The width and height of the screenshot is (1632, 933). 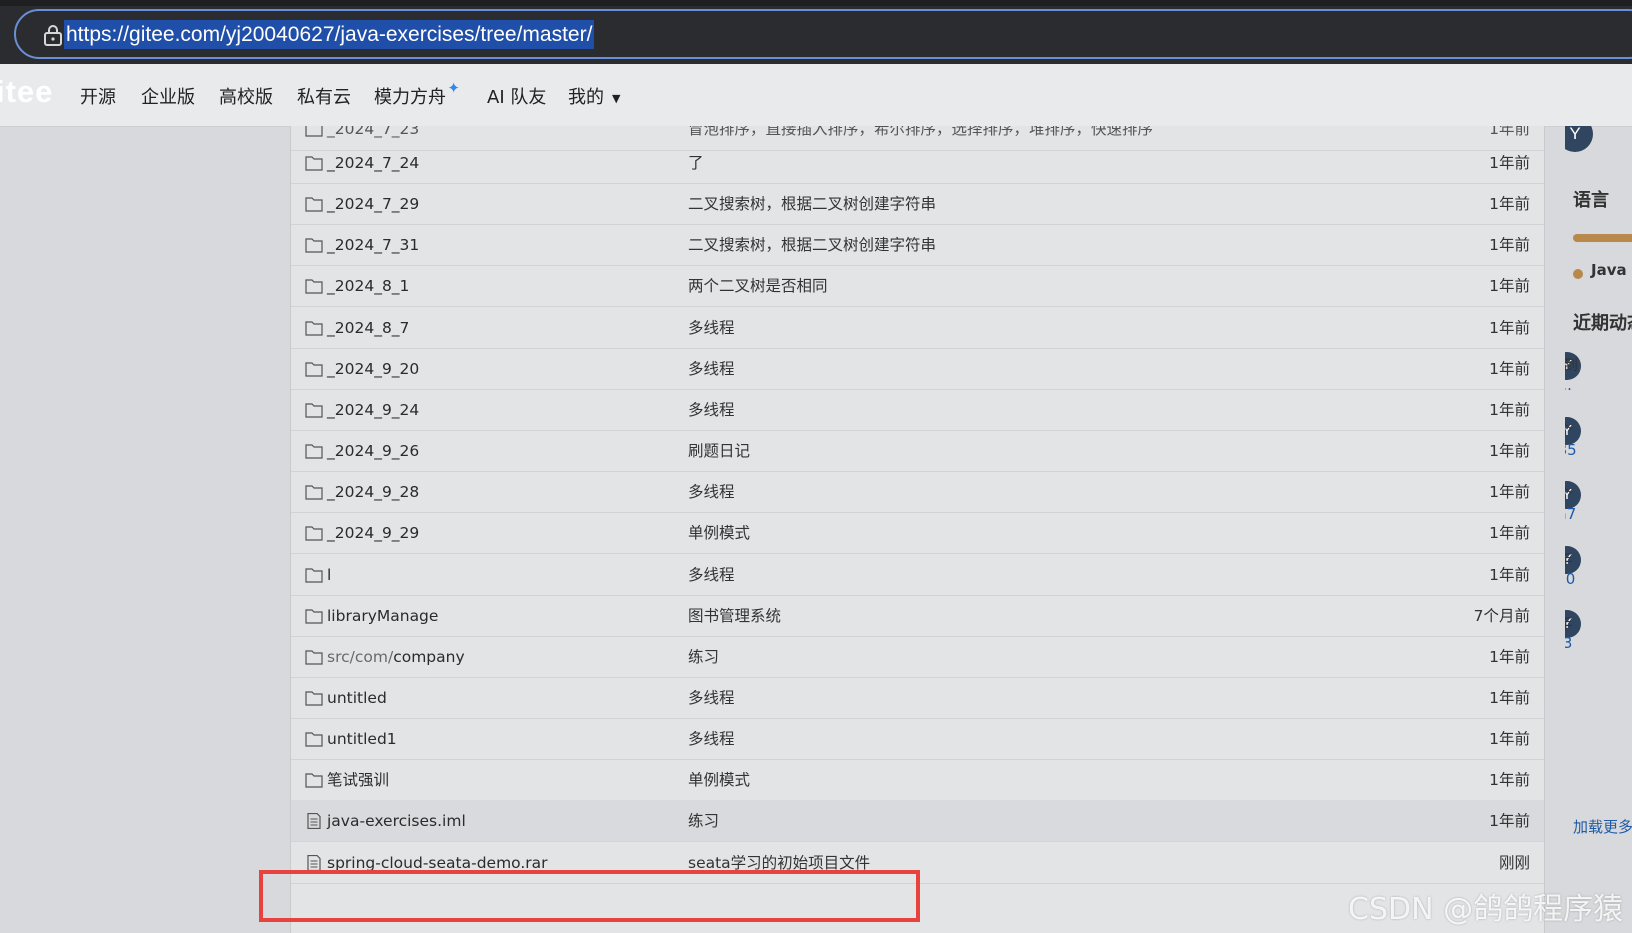 I want to click on site-header: itee 开源 企业版 高校版 私有云 模力方舟 ✦ AI 队友 我的 ▼, so click(x=816, y=95).